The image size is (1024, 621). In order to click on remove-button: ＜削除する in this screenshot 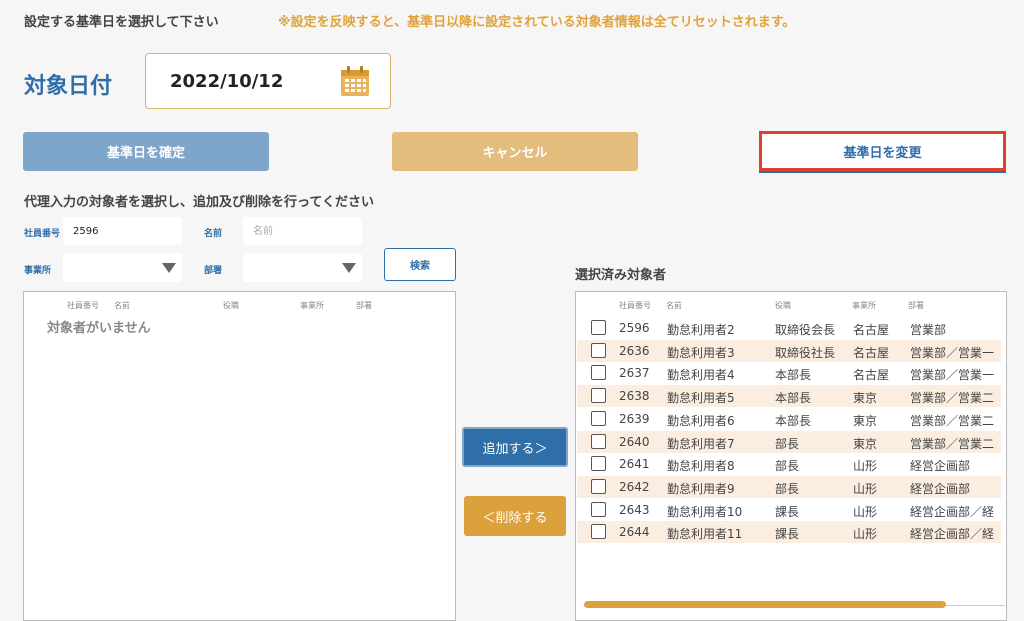, I will do `click(515, 516)`.